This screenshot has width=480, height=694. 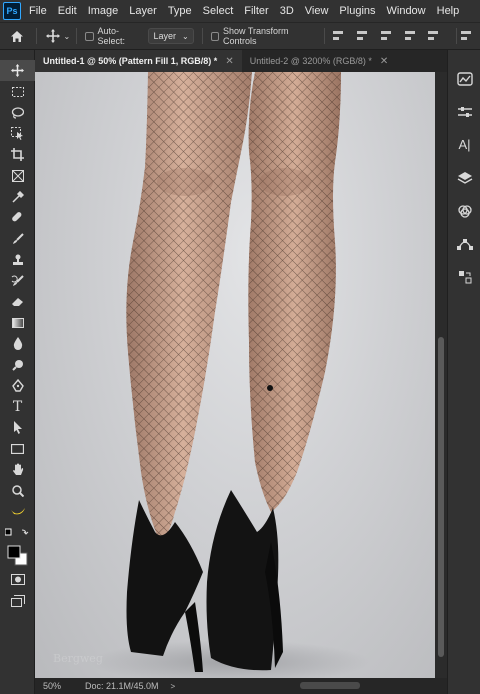 I want to click on object-select-tool-icon, so click(x=17, y=133).